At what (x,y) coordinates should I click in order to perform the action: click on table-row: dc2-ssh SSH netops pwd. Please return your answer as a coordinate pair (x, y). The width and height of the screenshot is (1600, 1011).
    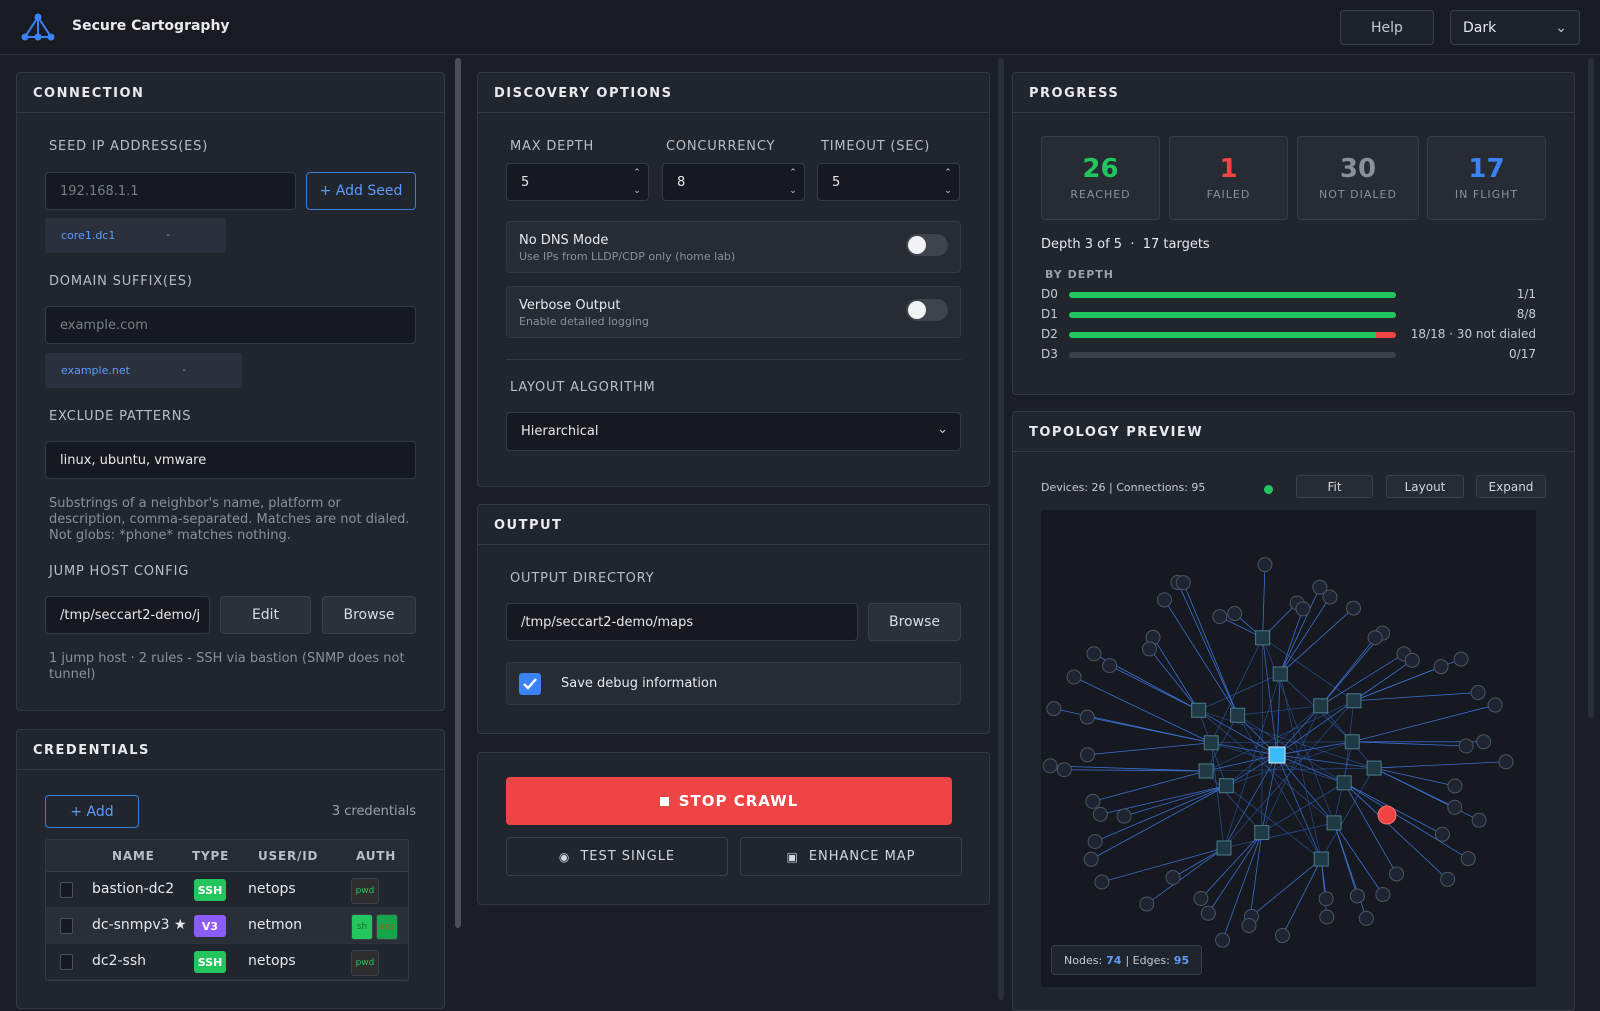
    Looking at the image, I should click on (227, 962).